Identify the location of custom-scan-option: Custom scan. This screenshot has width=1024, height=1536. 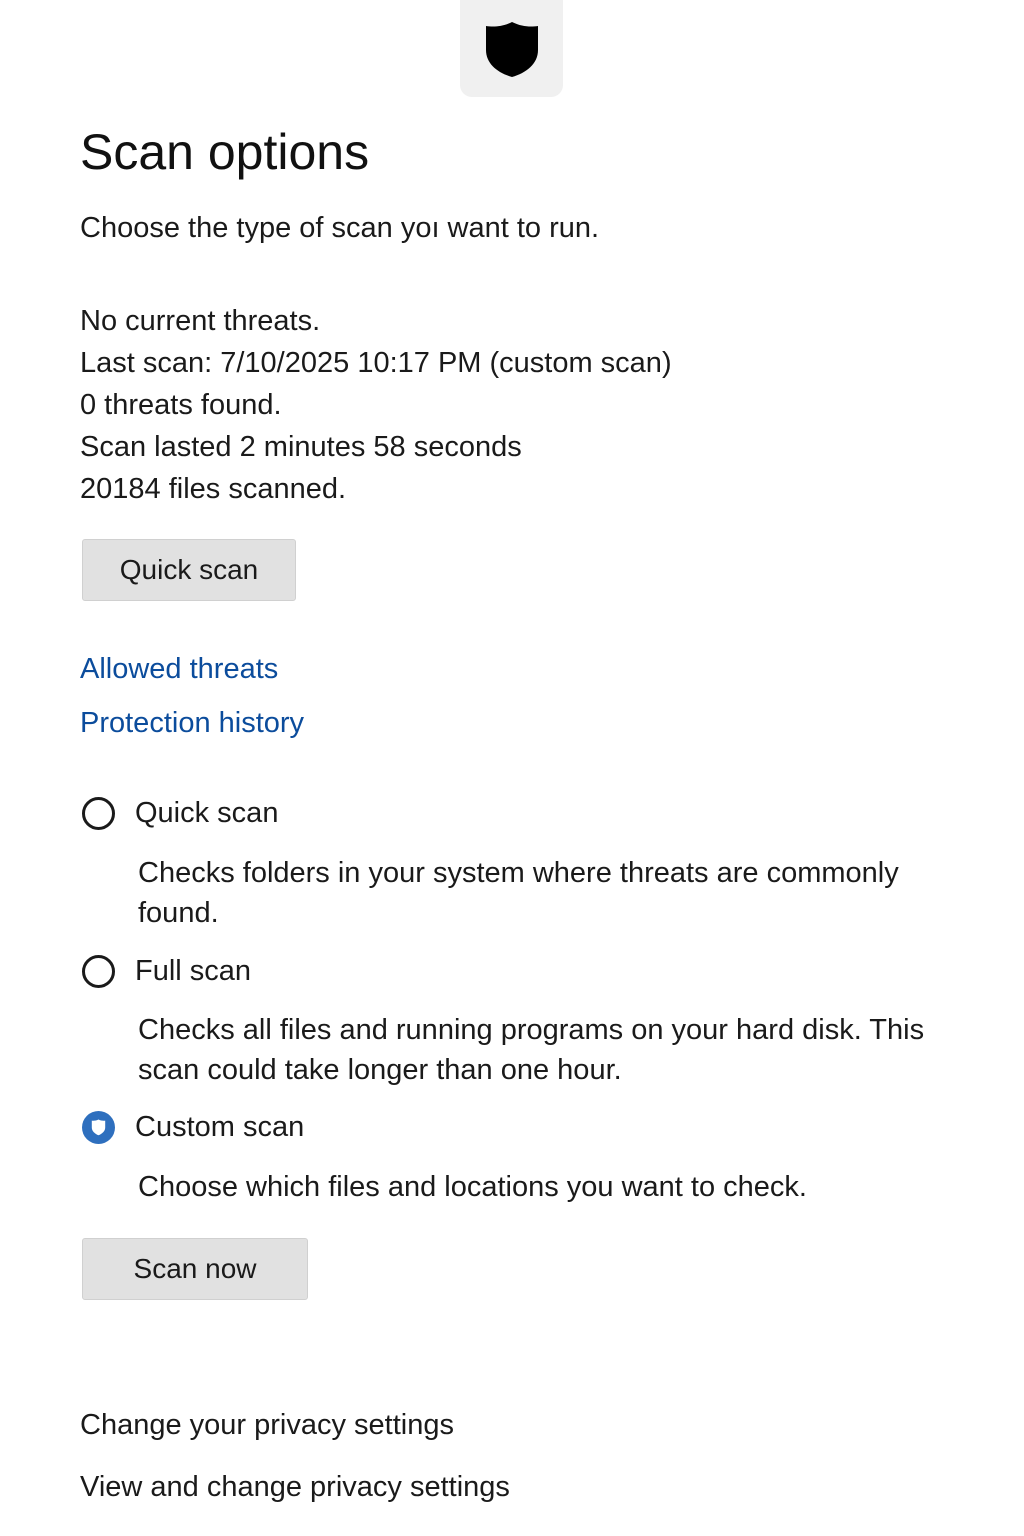
(193, 1127).